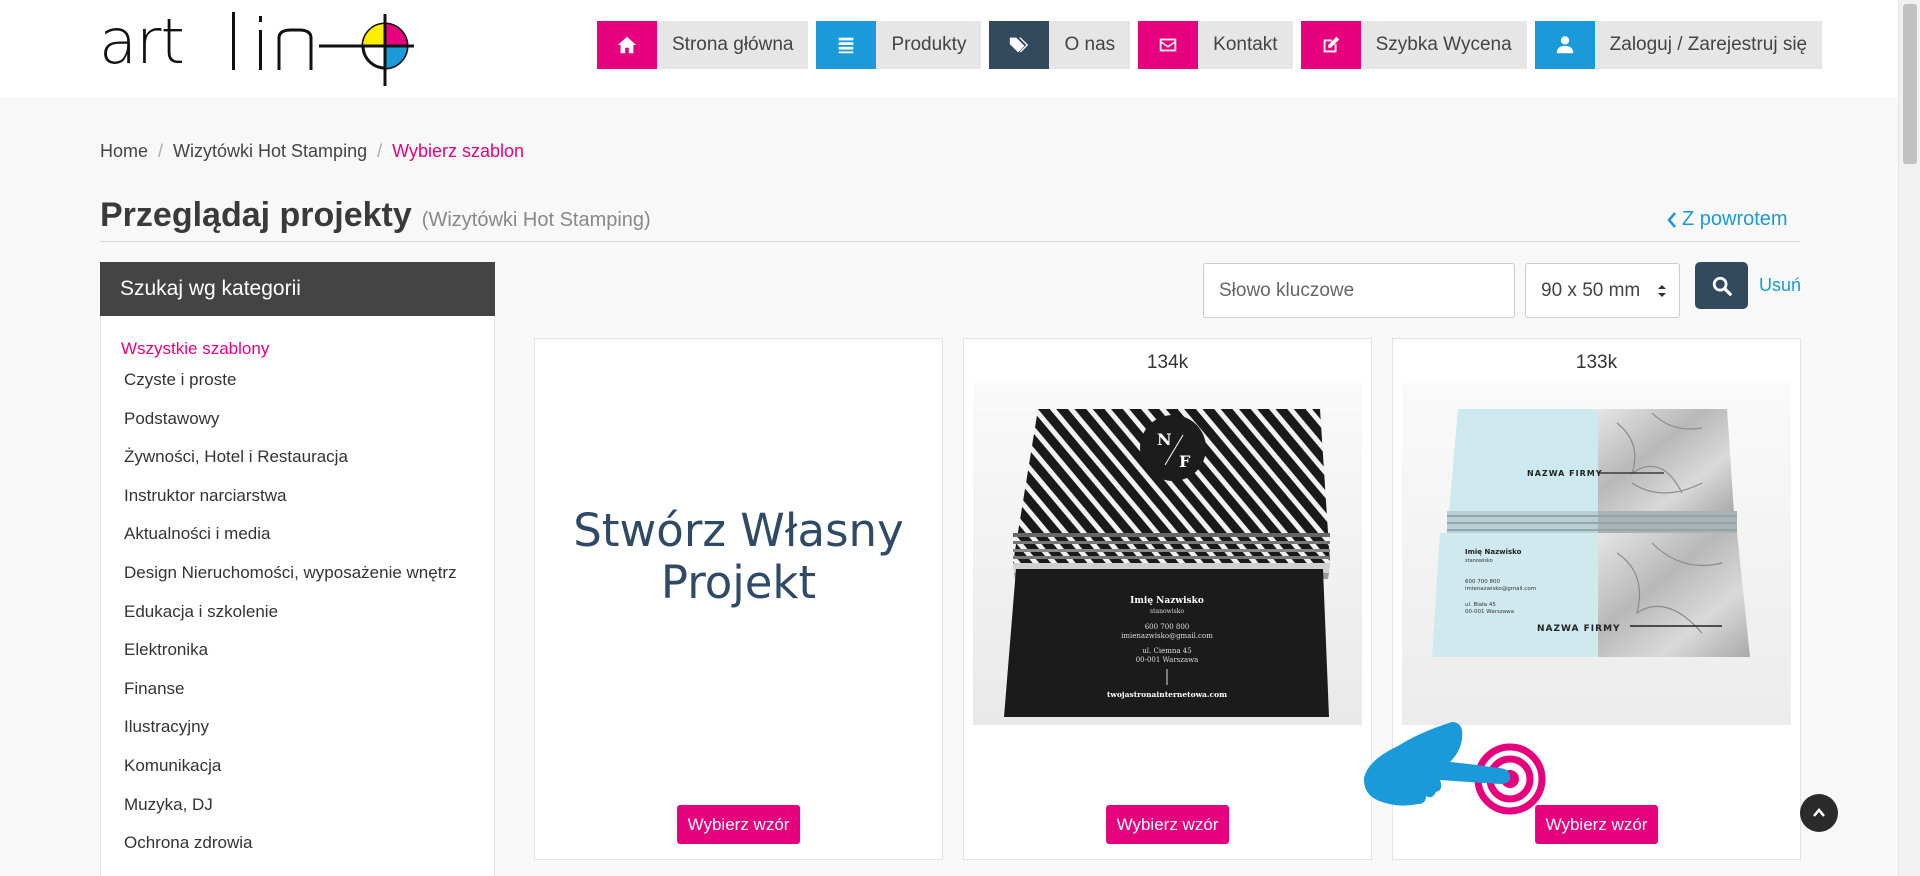 The image size is (1920, 876). Describe the element at coordinates (1708, 45) in the screenshot. I see `nav-login-label: Zaloguj / Zarejestruj się` at that location.